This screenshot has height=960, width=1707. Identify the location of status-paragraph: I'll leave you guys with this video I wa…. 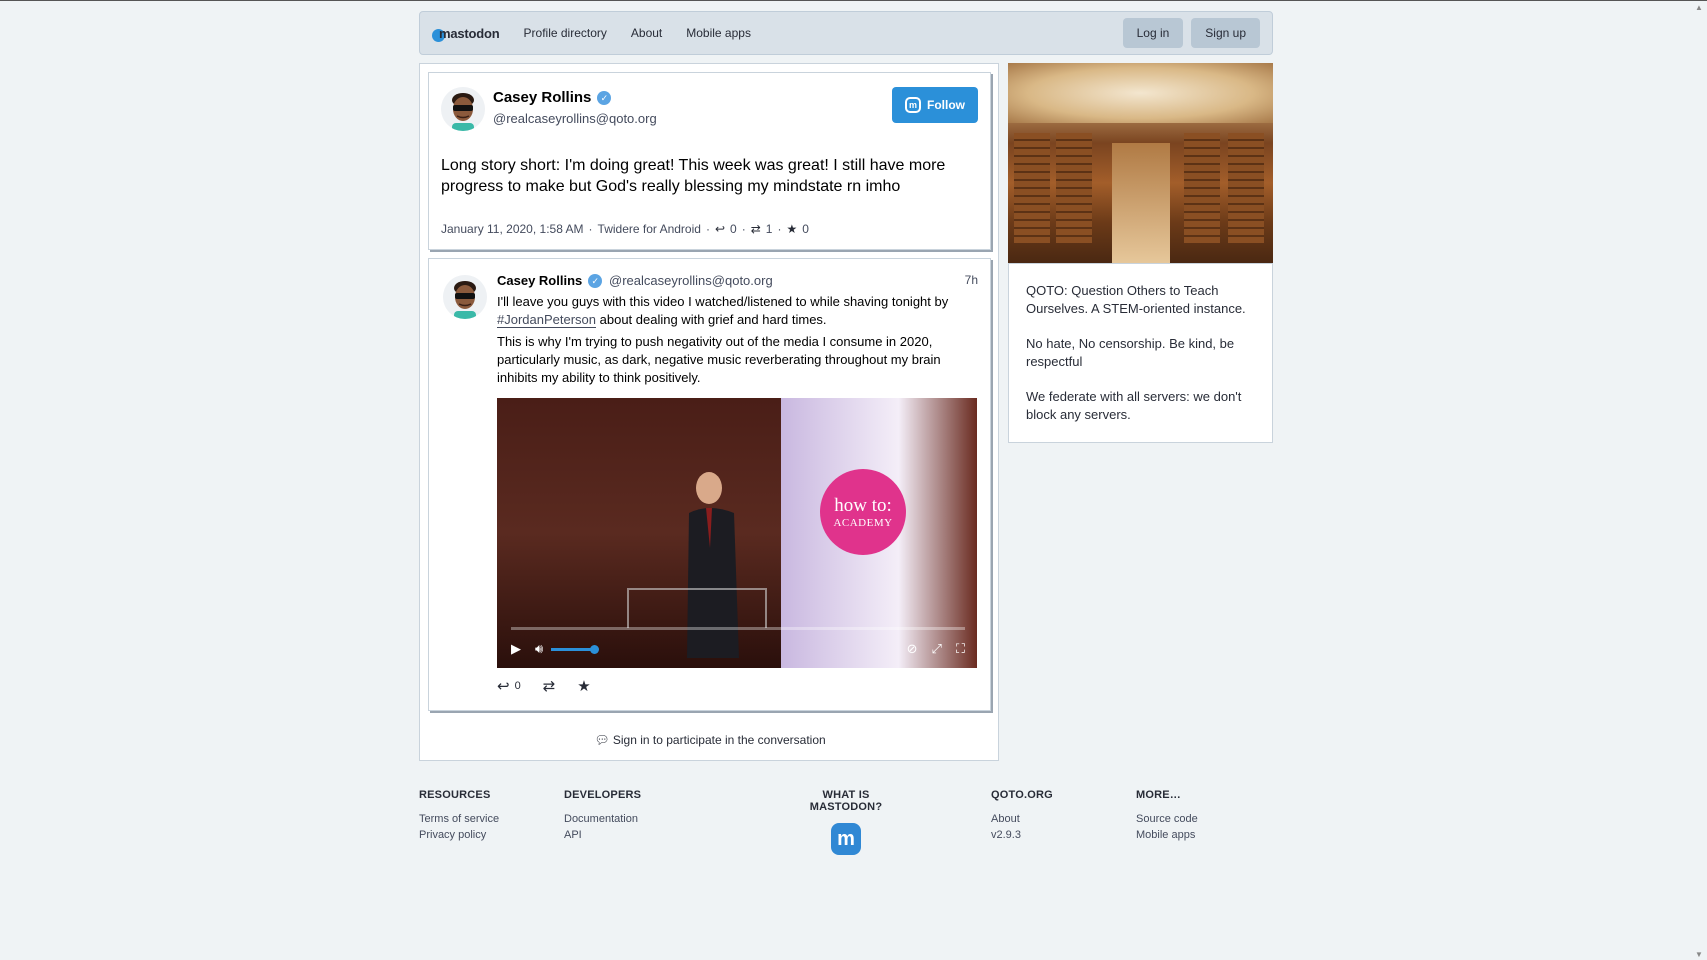
(739, 311).